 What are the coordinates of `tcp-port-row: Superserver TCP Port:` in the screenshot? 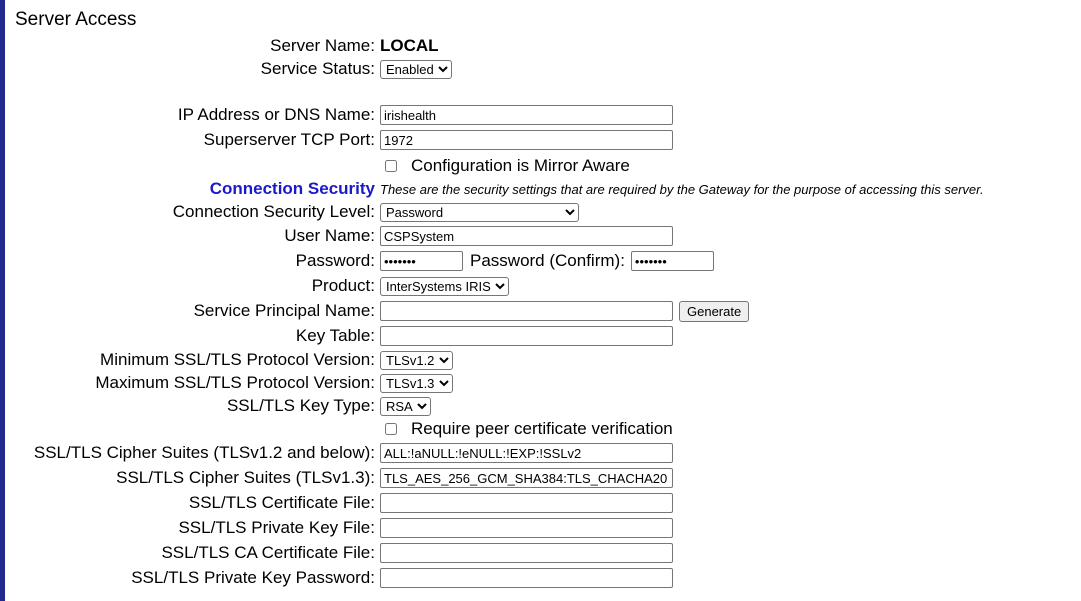 It's located at (344, 140).